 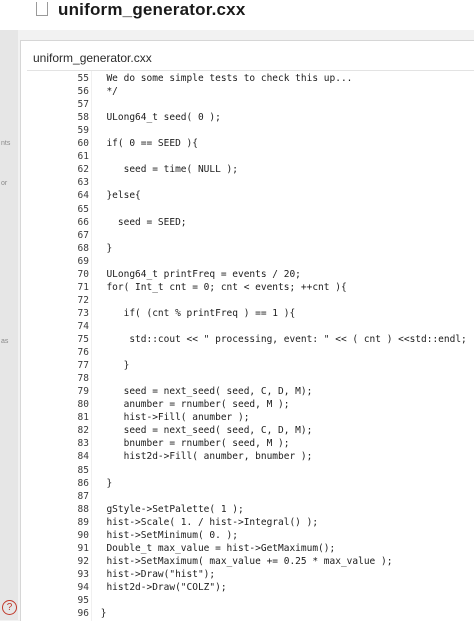 I want to click on line-number: 95, so click(x=83, y=600).